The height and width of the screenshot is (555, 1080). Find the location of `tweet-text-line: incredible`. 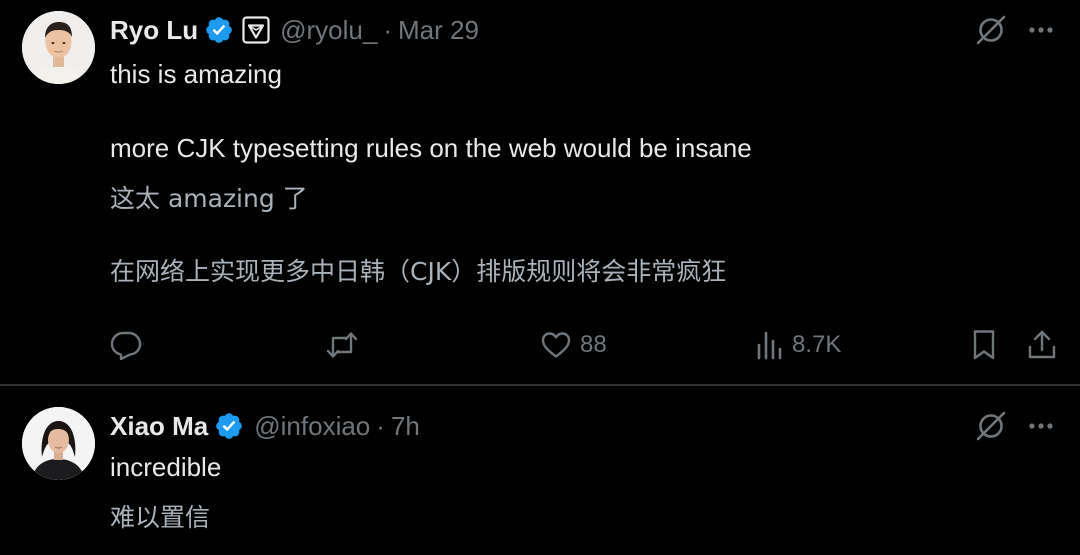

tweet-text-line: incredible is located at coordinates (166, 467).